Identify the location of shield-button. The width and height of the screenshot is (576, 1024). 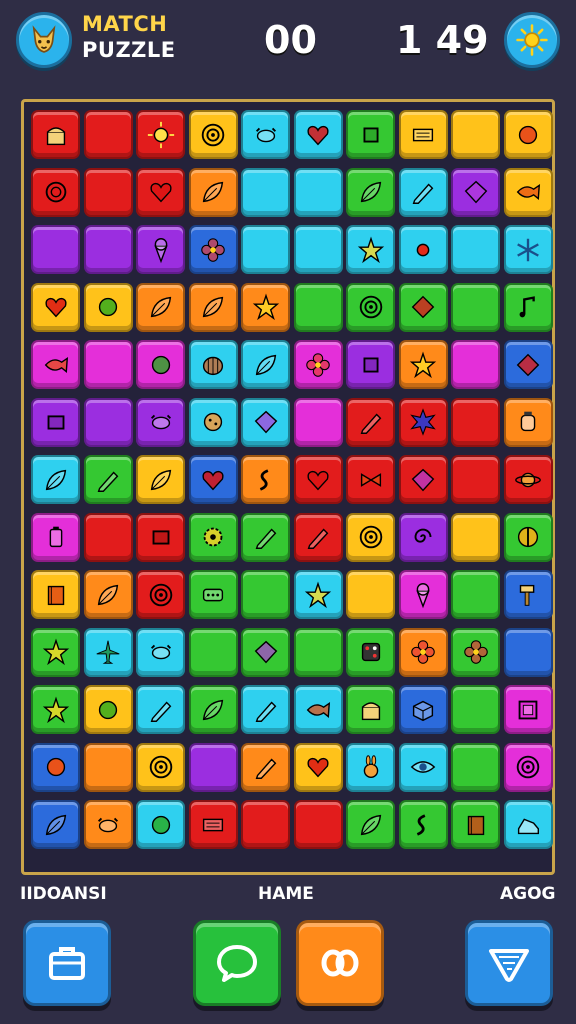
(509, 963).